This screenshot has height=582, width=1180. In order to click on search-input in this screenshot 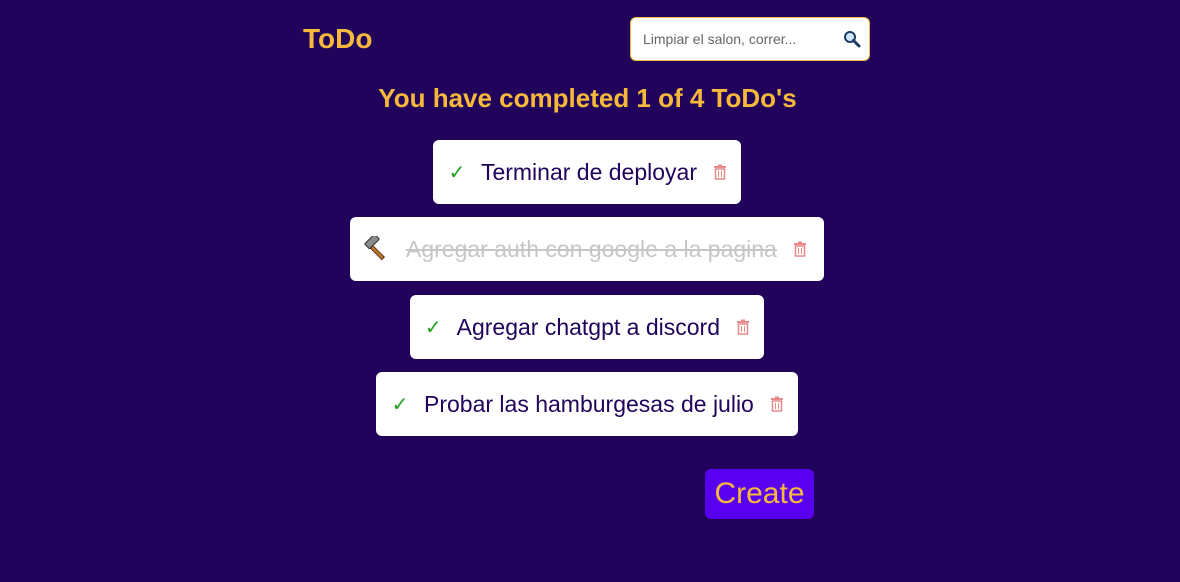, I will do `click(740, 39)`.